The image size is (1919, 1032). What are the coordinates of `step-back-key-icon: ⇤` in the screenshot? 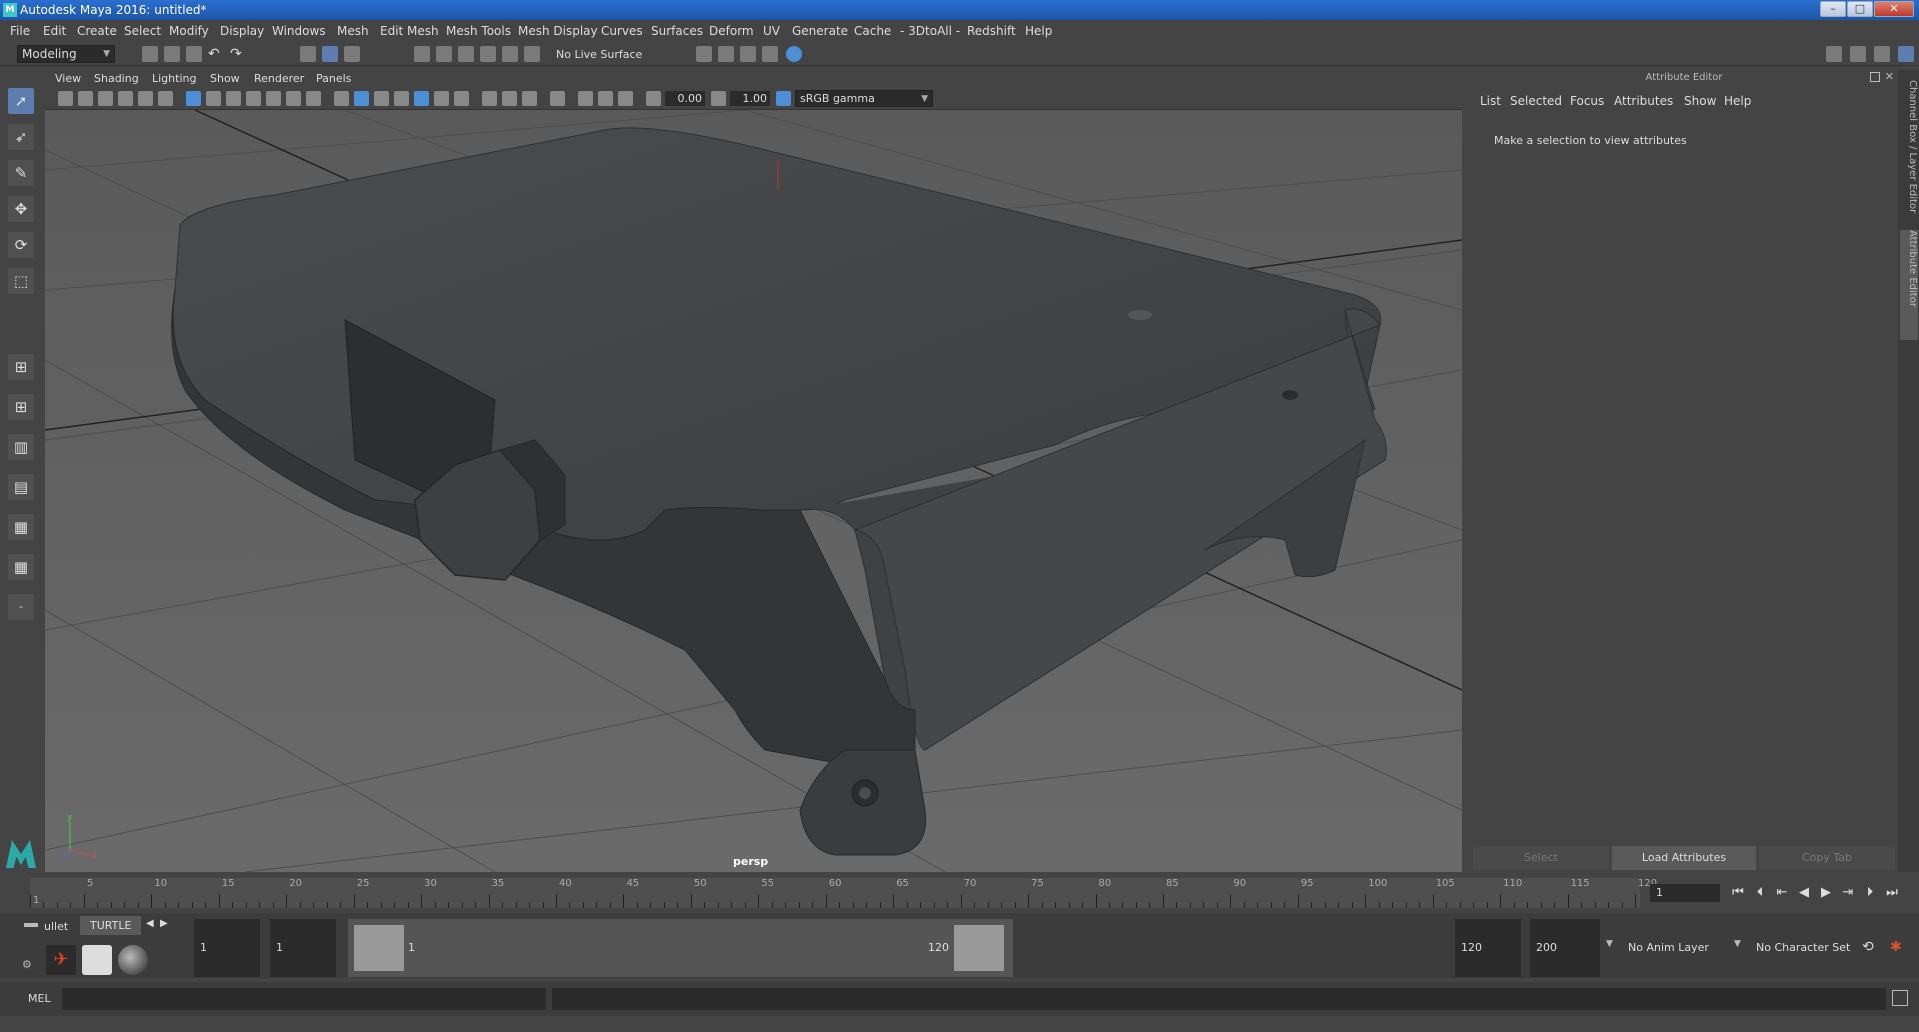 It's located at (1782, 893).